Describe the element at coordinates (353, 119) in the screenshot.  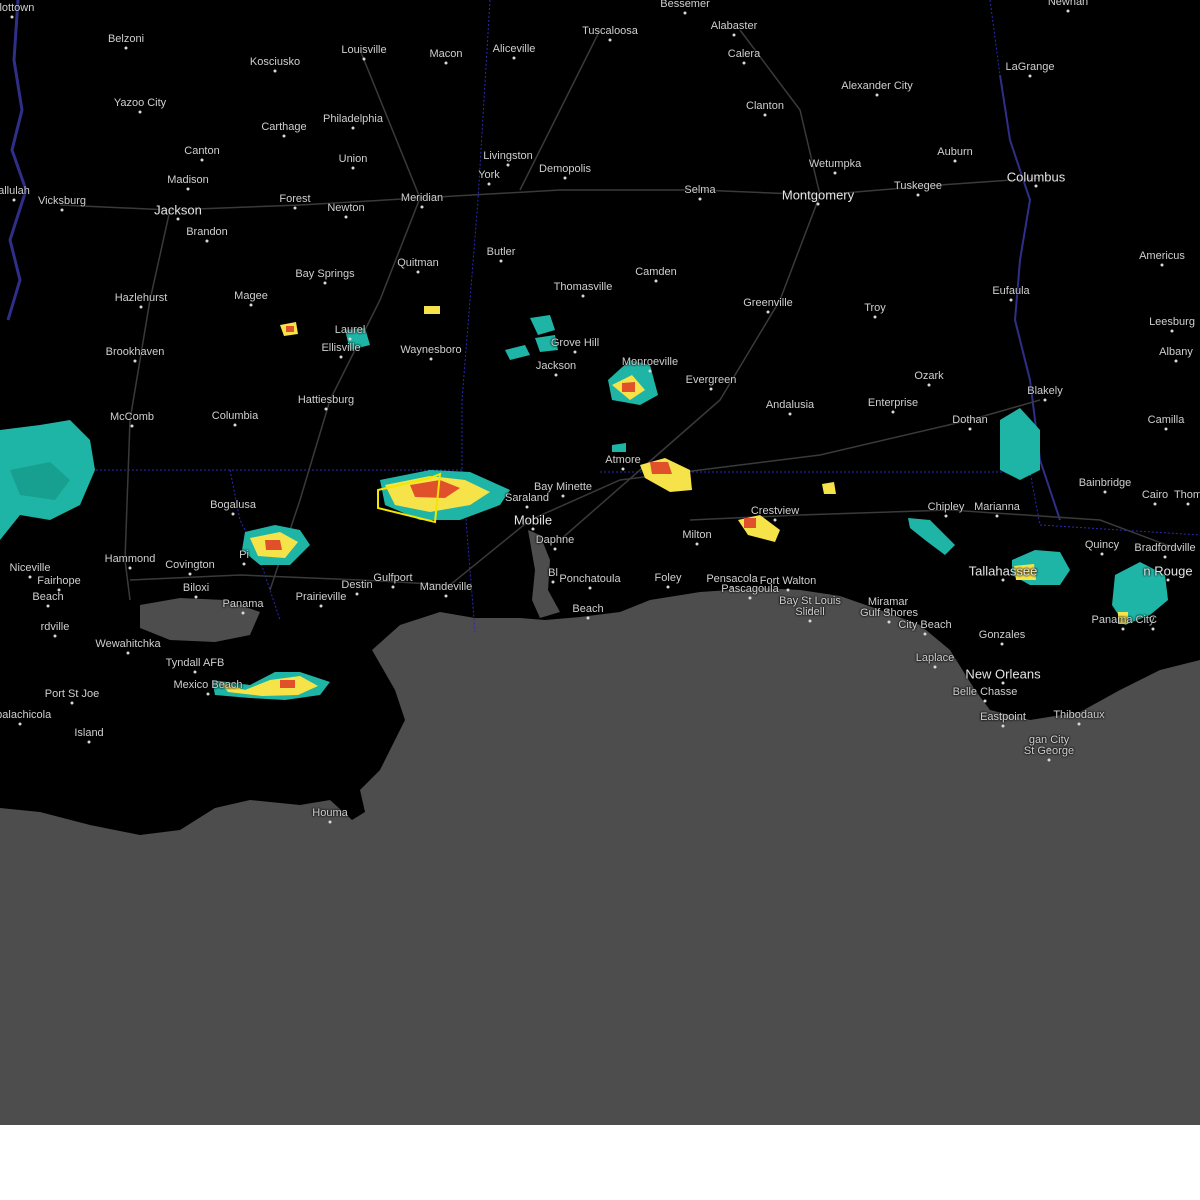
I see `city-label: Philadelphia` at that location.